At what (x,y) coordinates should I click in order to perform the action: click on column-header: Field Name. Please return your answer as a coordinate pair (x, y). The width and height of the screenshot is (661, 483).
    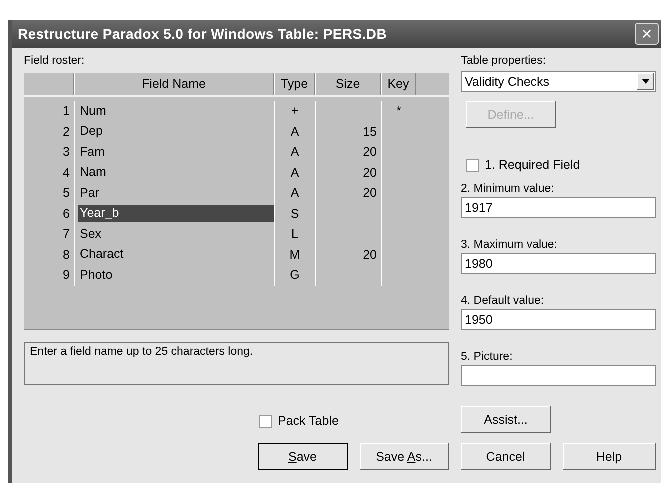
    Looking at the image, I should click on (174, 84).